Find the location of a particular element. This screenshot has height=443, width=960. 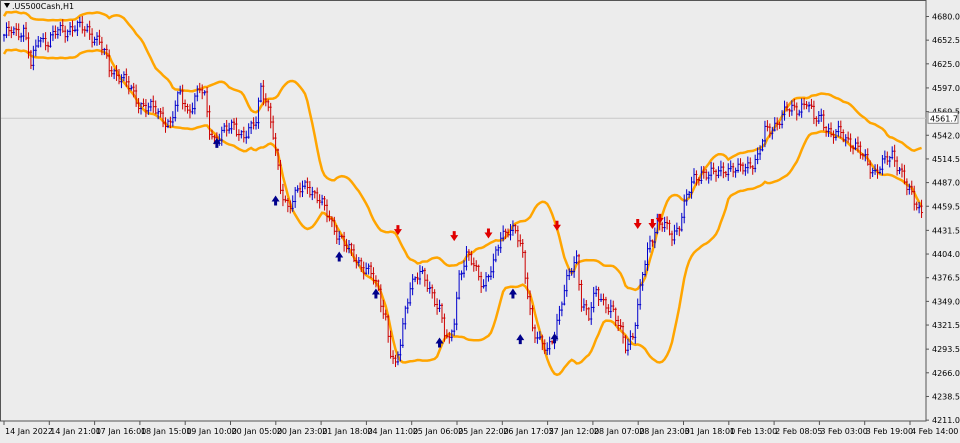

y-tick-label: 4625.0 is located at coordinates (946, 64).